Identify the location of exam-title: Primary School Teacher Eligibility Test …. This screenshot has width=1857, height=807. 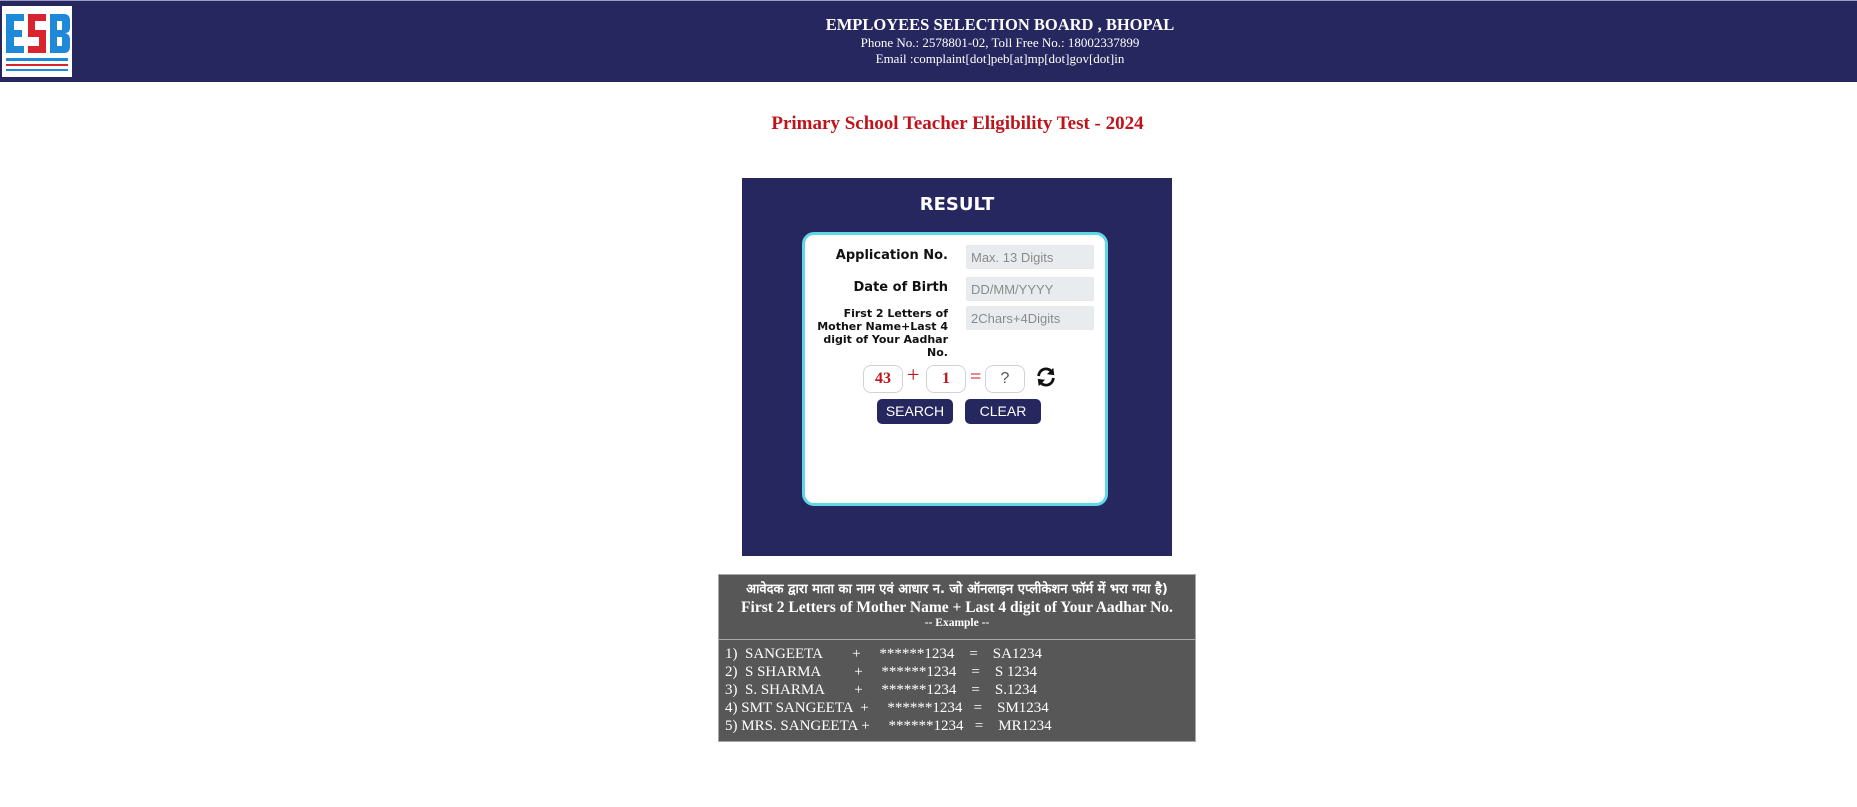
(957, 123).